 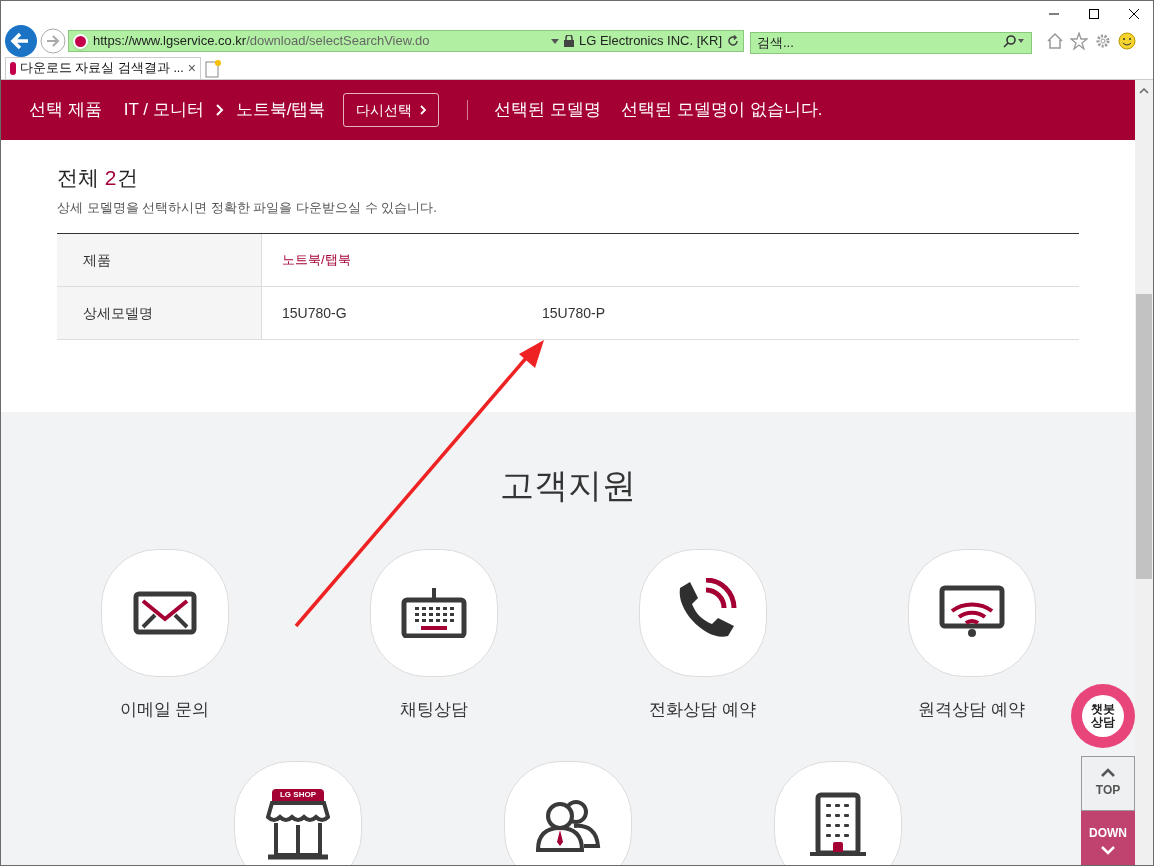 What do you see at coordinates (554, 41) in the screenshot?
I see `dropdown-caret-icon` at bounding box center [554, 41].